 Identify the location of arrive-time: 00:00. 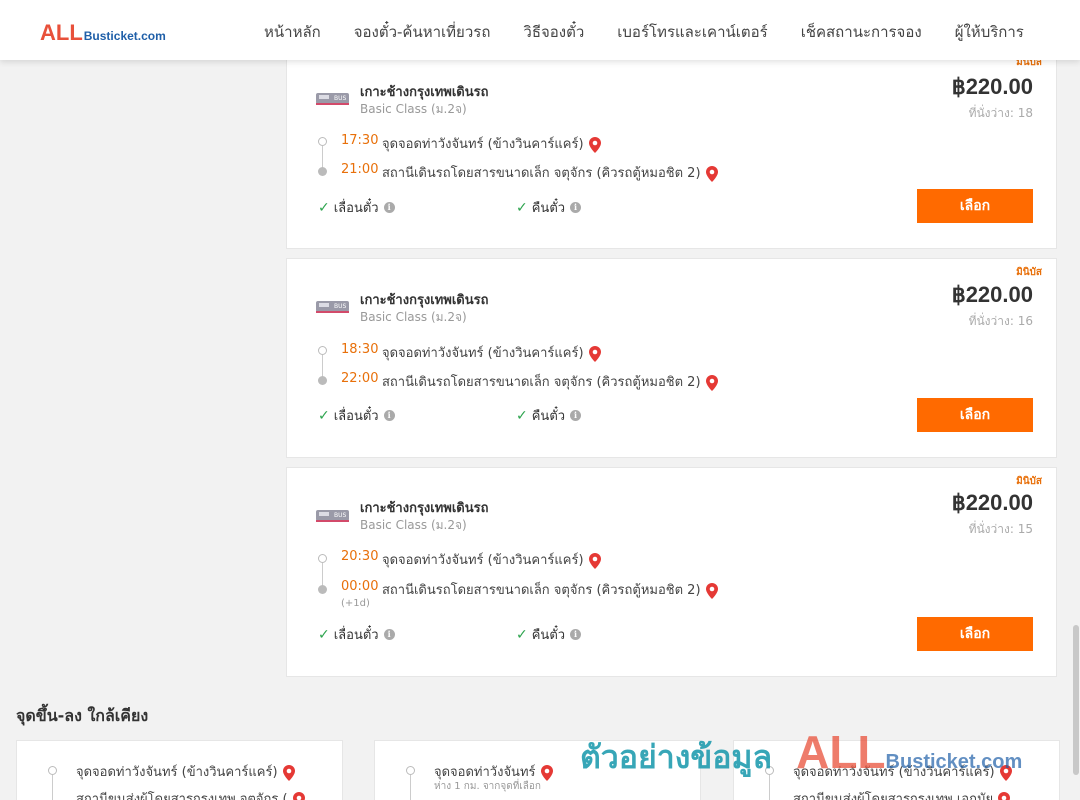
(360, 586).